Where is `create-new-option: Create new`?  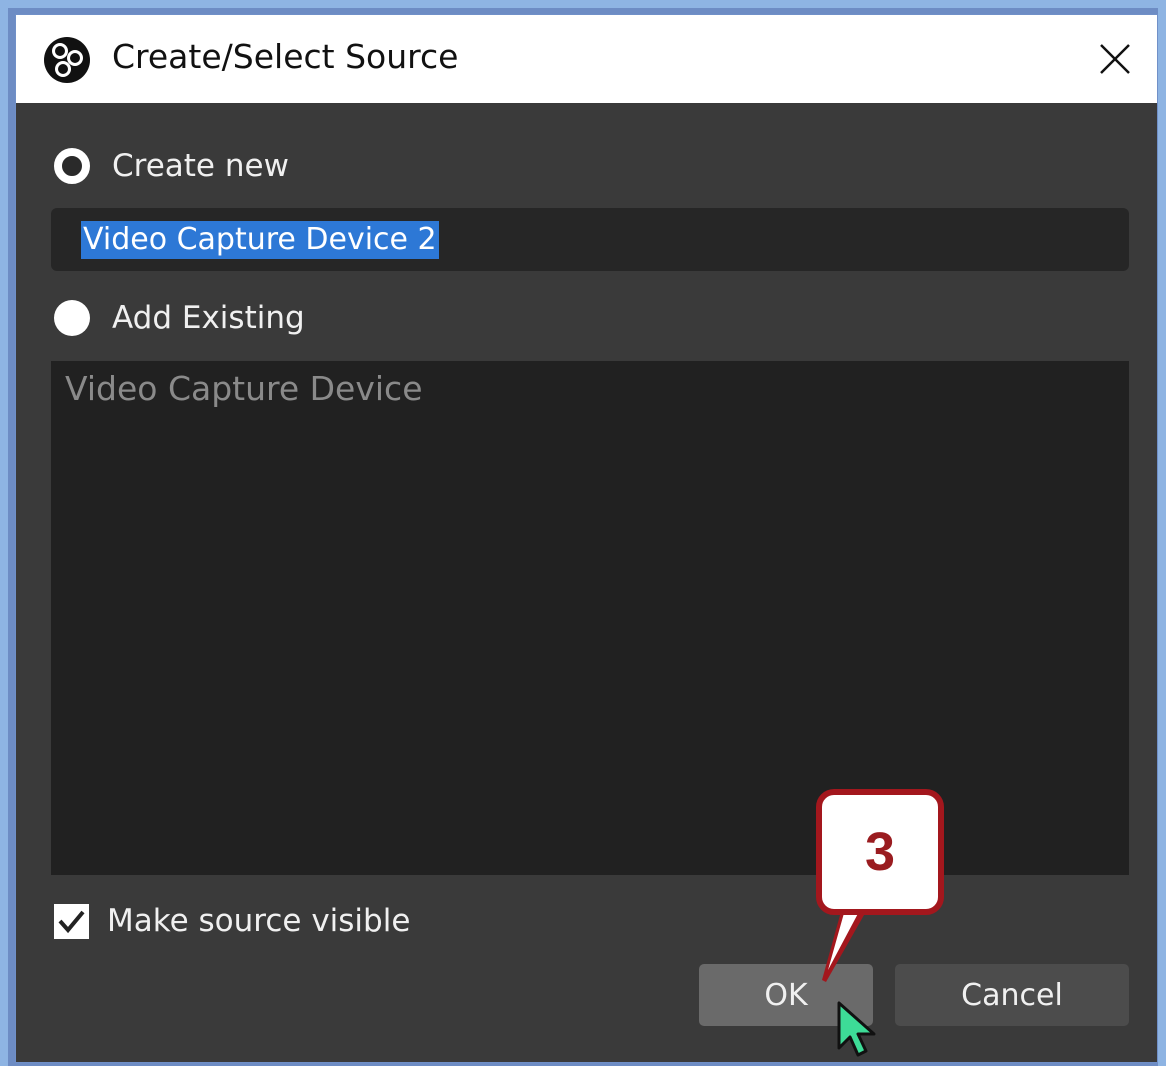
create-new-option: Create new is located at coordinates (171, 166).